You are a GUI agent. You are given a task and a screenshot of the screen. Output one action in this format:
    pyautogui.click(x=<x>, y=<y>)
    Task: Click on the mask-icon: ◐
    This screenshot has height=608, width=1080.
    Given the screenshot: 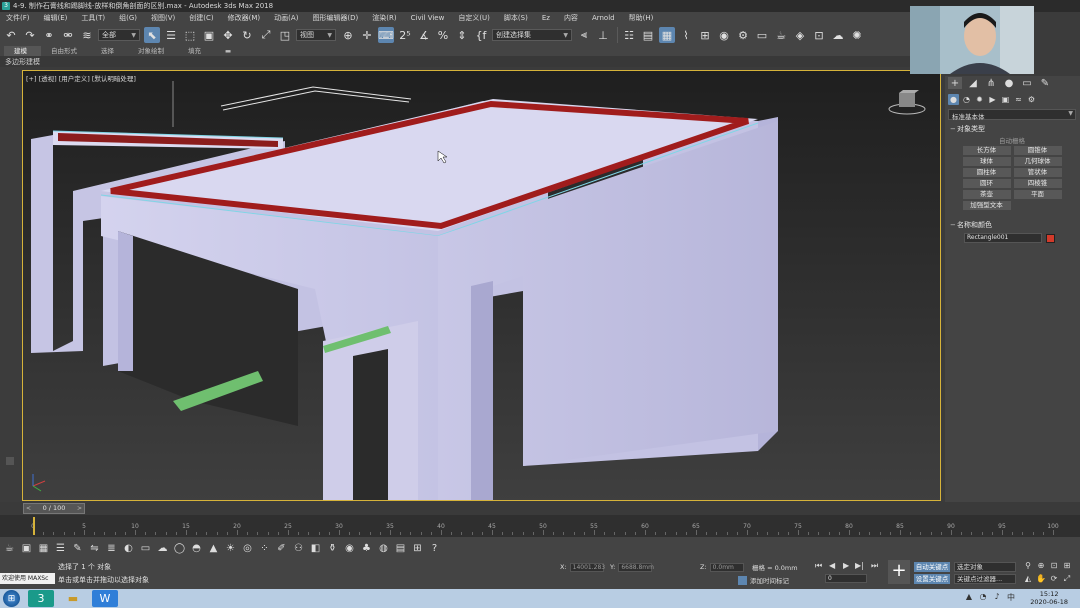 What is the action you would take?
    pyautogui.click(x=128, y=548)
    